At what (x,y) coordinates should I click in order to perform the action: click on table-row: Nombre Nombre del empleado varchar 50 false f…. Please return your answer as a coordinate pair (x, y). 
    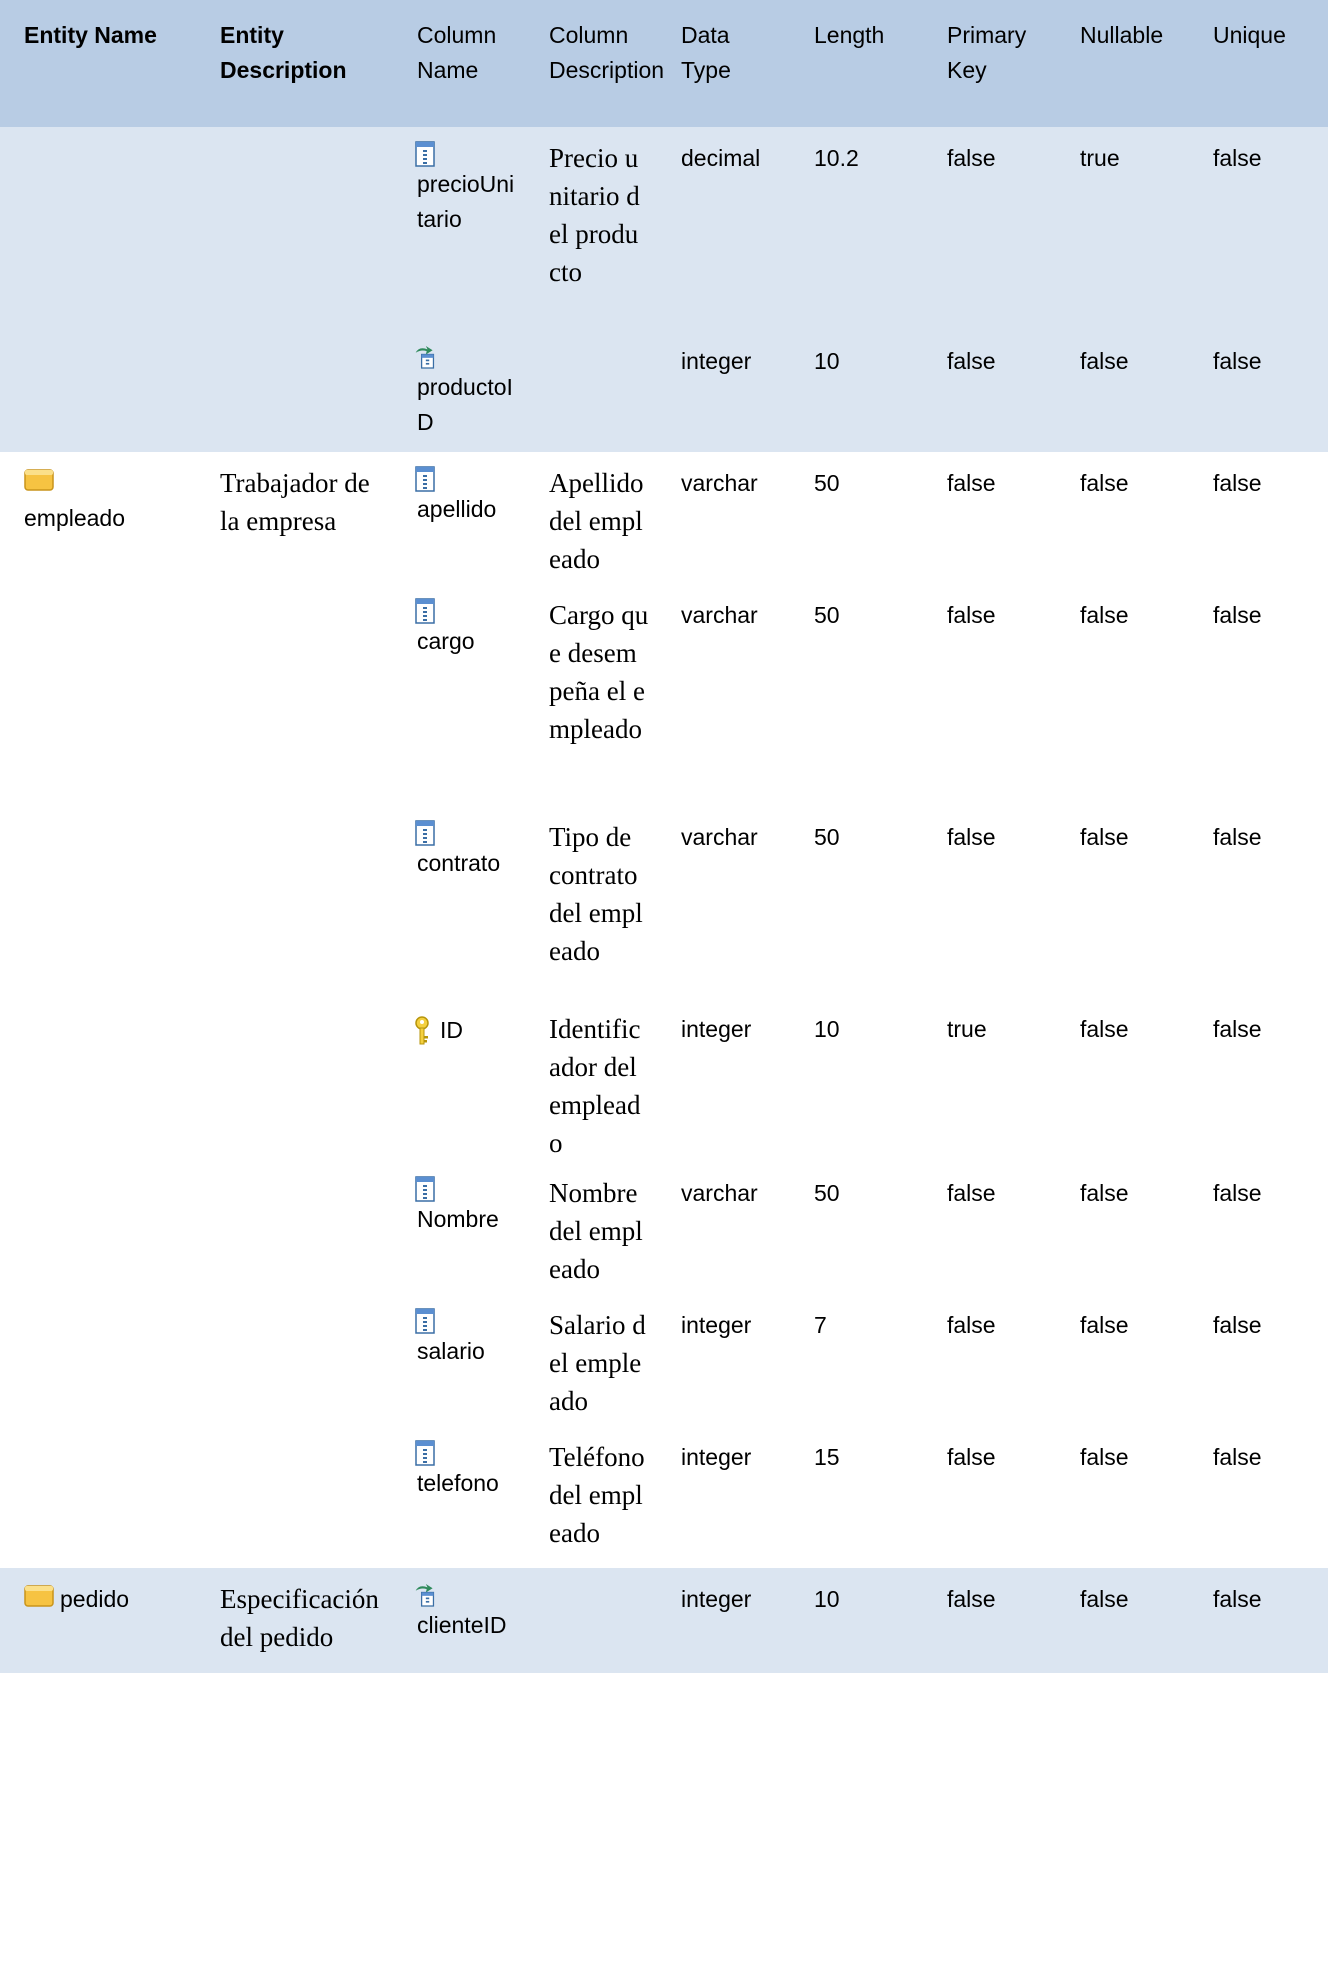
    Looking at the image, I should click on (664, 1228).